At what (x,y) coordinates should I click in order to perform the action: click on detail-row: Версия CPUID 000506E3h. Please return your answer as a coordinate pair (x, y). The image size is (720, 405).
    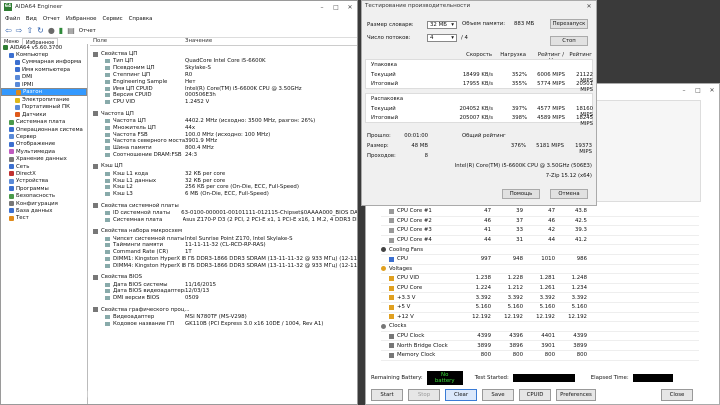
    Looking at the image, I should click on (223, 95).